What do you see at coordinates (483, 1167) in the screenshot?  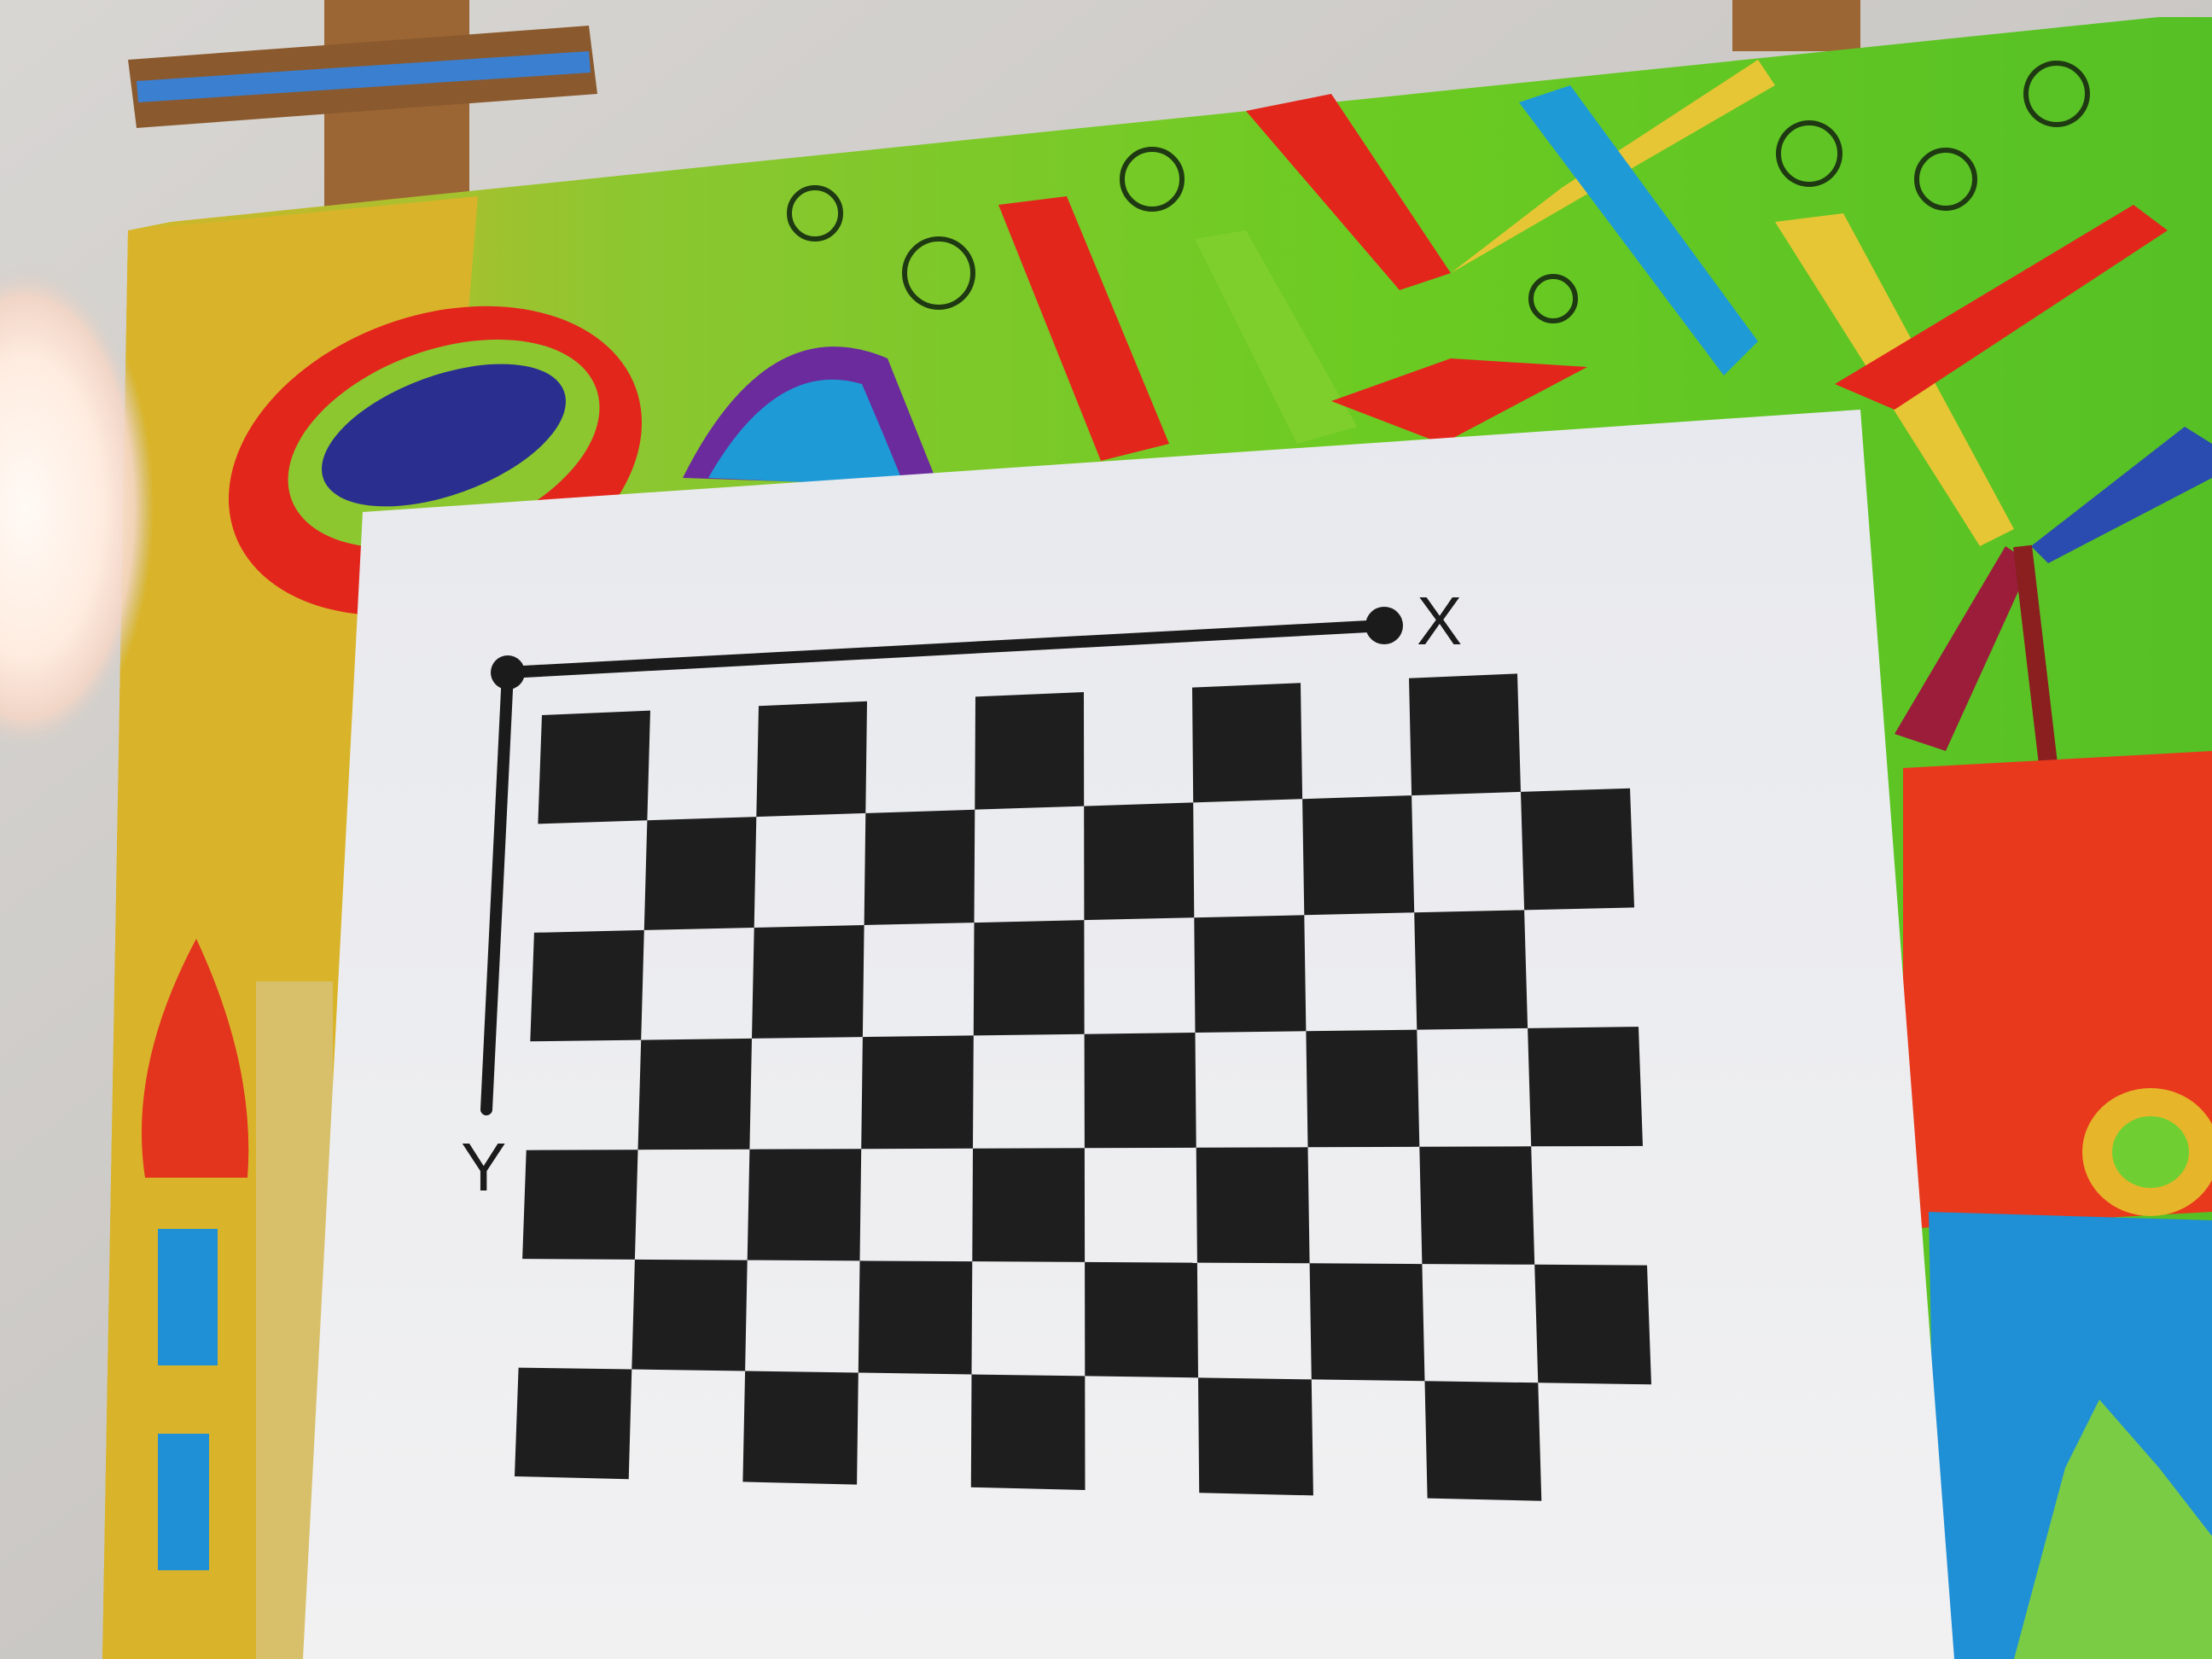 I see `axis-y-label: Y` at bounding box center [483, 1167].